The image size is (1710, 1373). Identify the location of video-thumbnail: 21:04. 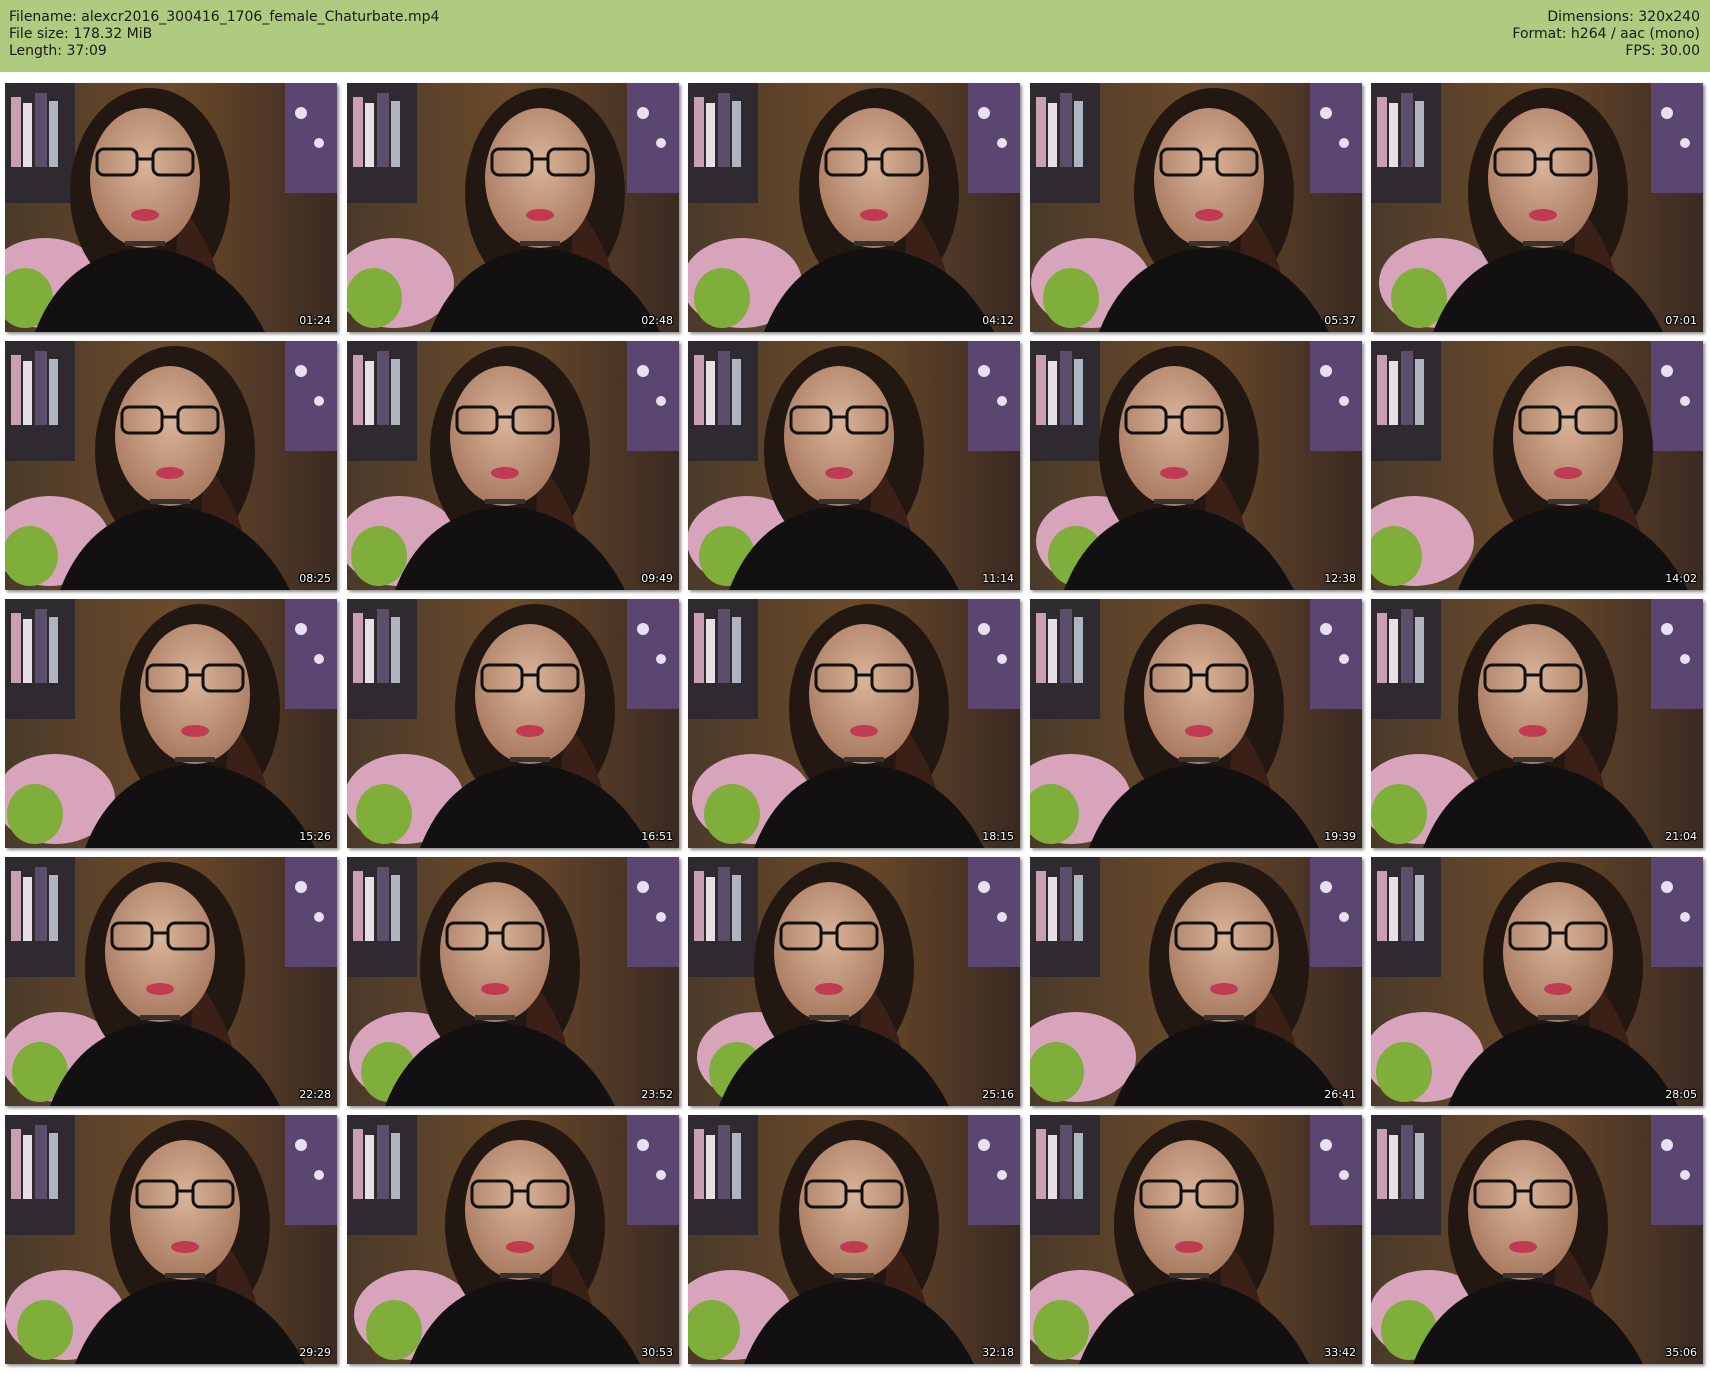
(1537, 723).